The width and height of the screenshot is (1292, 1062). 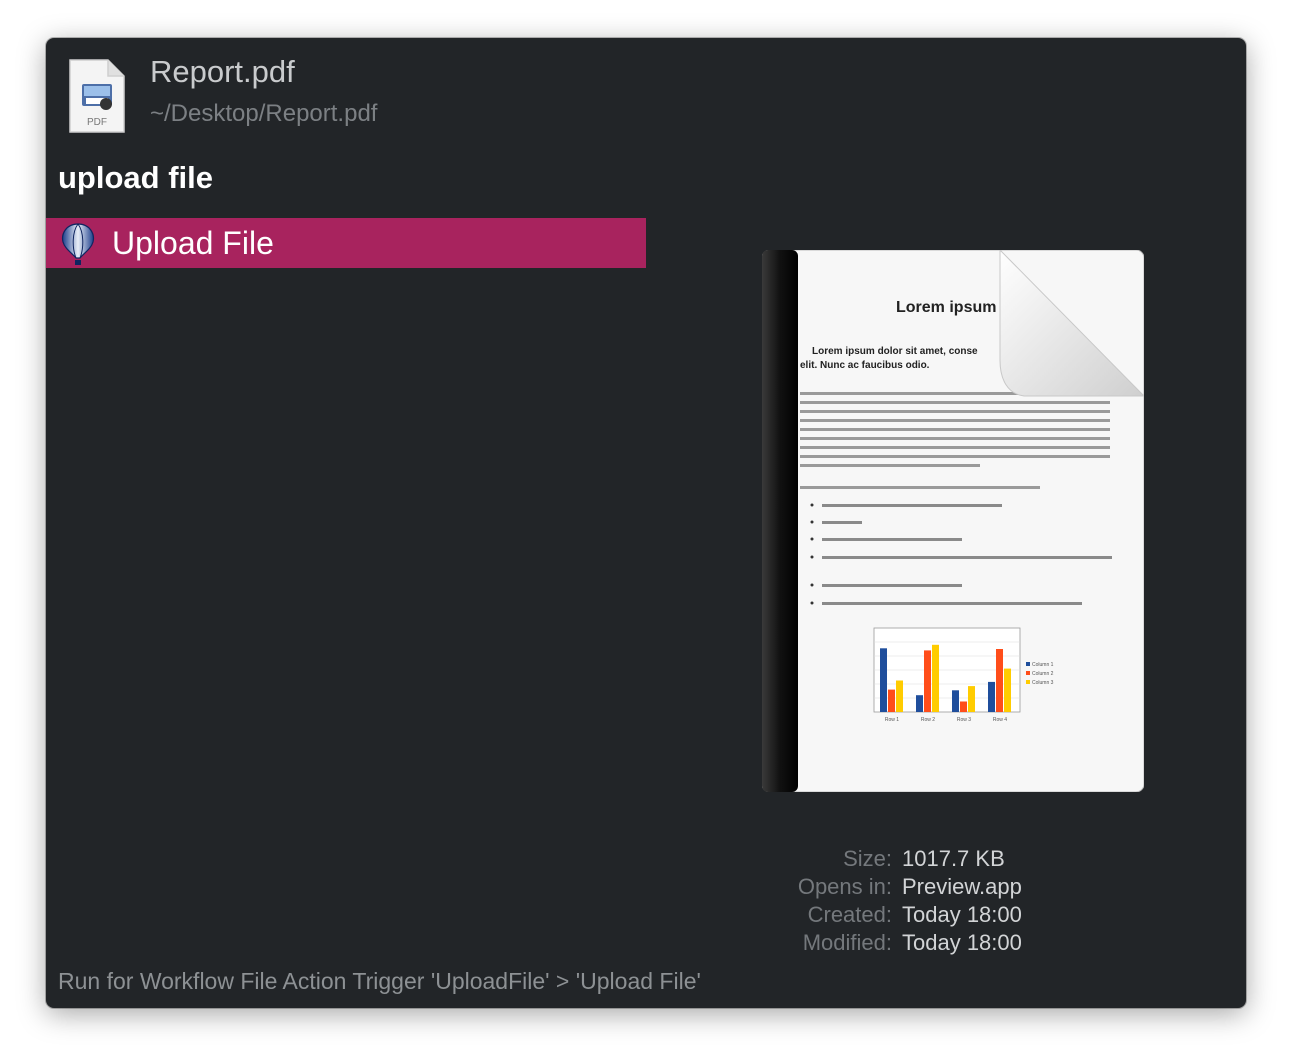 I want to click on chart-category-label: Row 2, so click(x=928, y=720).